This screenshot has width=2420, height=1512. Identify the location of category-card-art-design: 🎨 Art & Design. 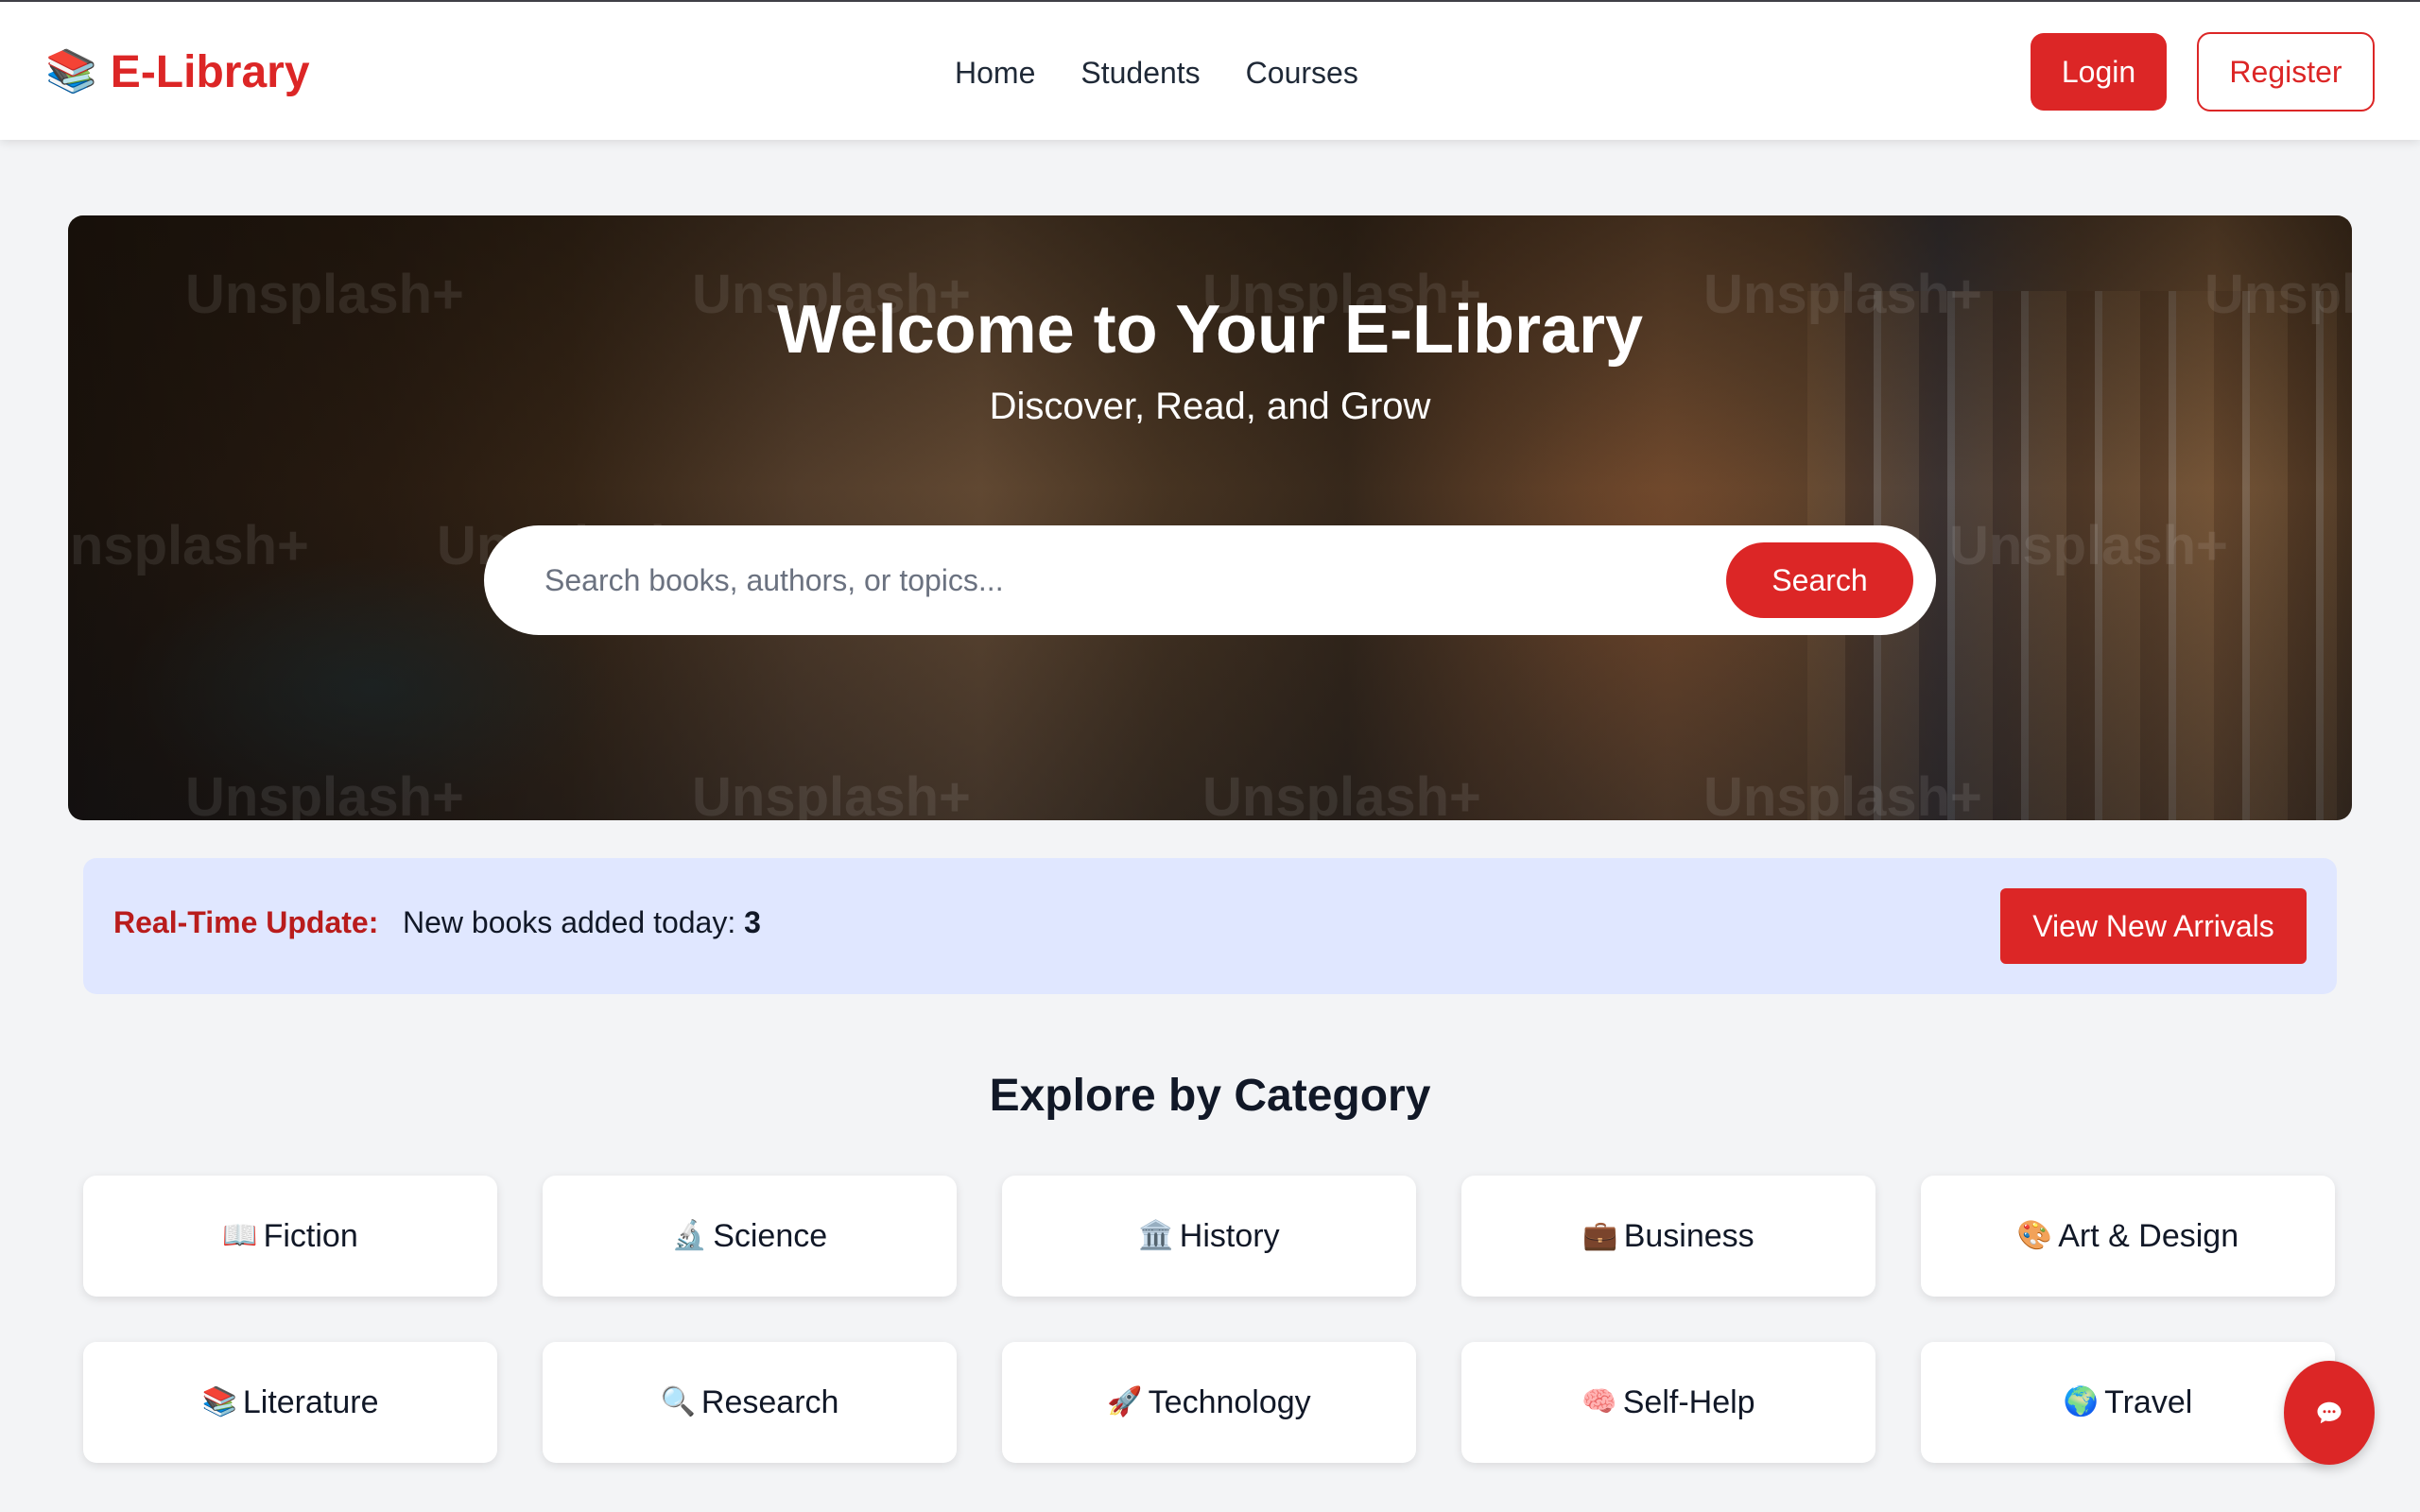
(2128, 1236).